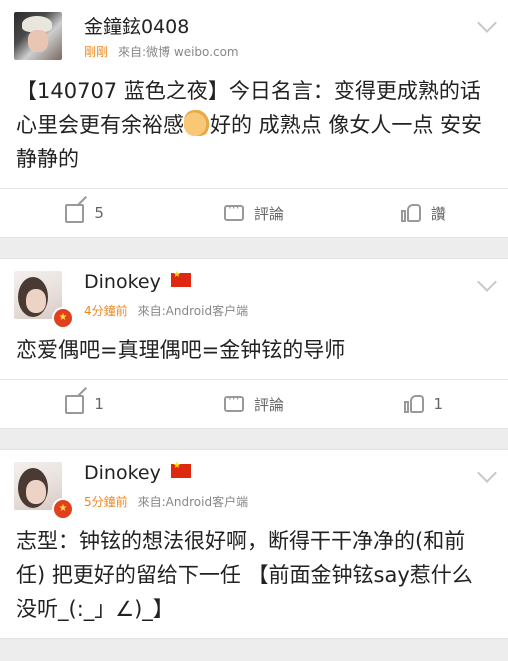  Describe the element at coordinates (99, 404) in the screenshot. I see `forward-count: 1` at that location.